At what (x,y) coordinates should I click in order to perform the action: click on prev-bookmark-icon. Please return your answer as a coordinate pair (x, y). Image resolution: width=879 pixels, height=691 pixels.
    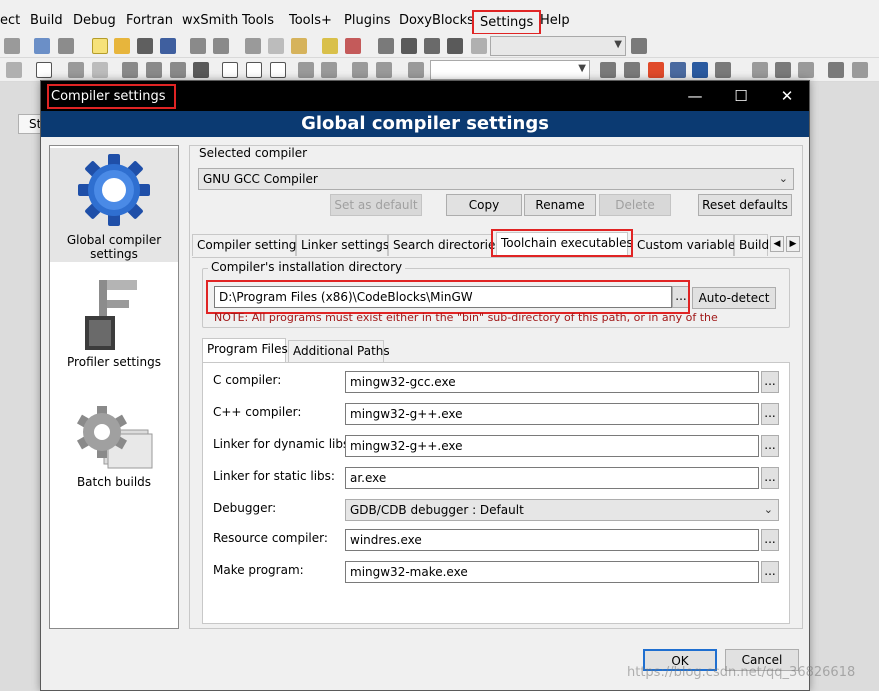
    Looking at the image, I should click on (760, 70).